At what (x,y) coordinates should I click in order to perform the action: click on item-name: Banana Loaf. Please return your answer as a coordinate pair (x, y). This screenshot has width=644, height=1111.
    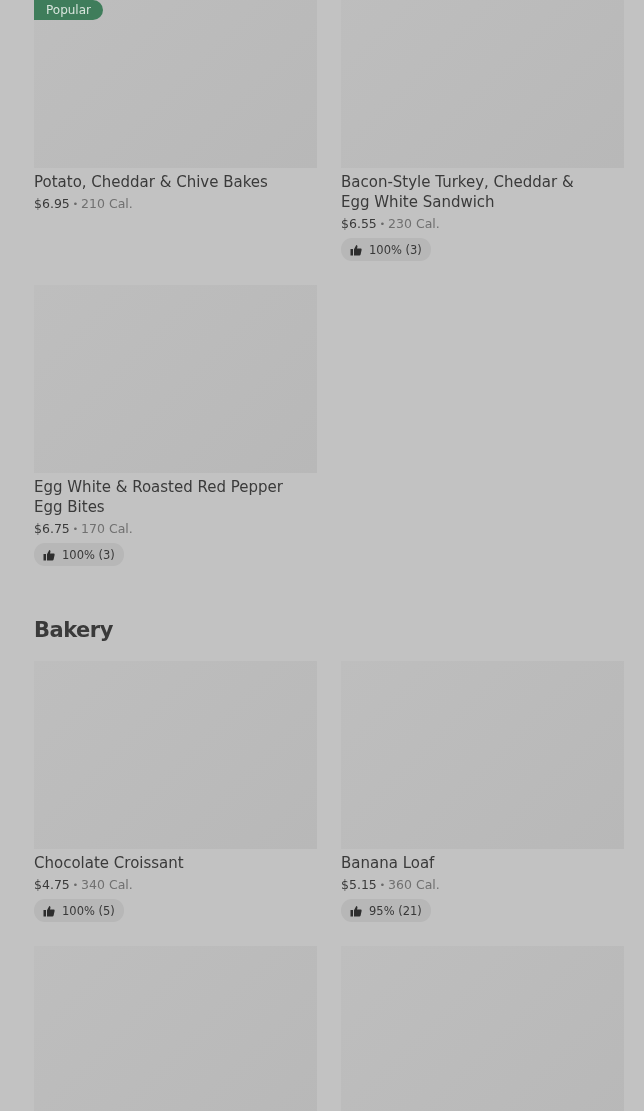
    Looking at the image, I should click on (388, 863).